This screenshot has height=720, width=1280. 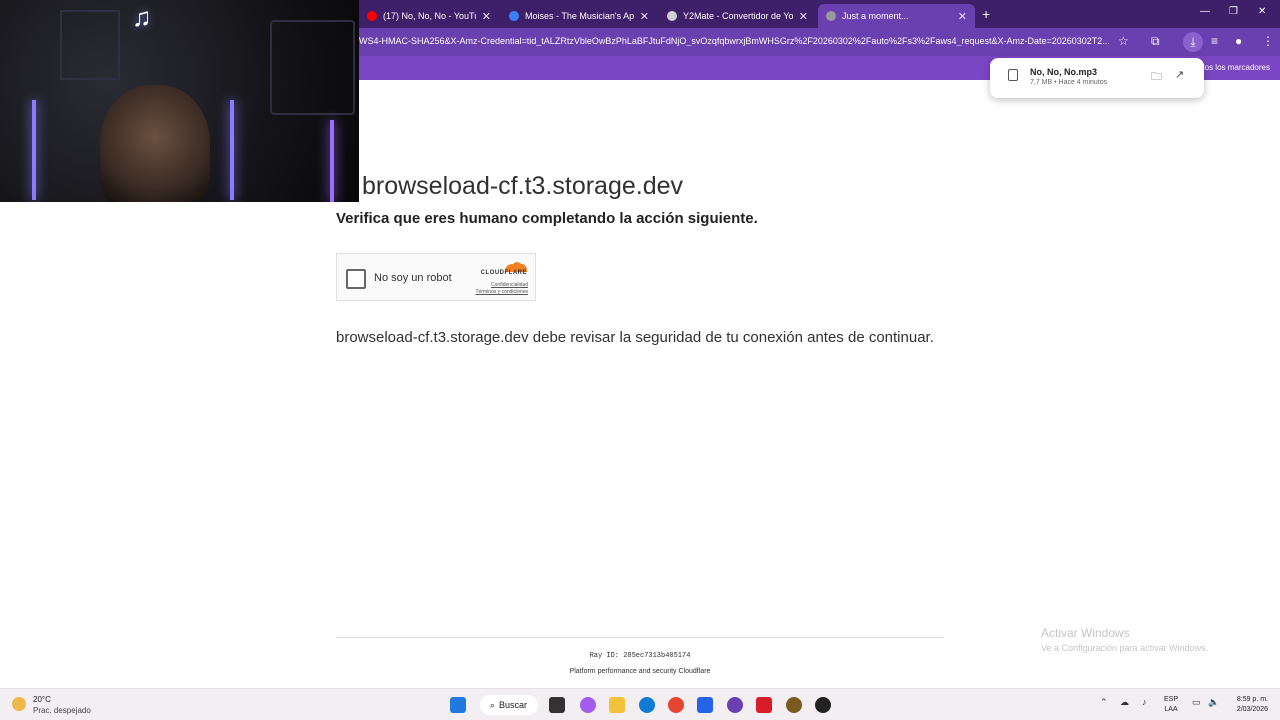 What do you see at coordinates (676, 705) in the screenshot?
I see `chrome-icon` at bounding box center [676, 705].